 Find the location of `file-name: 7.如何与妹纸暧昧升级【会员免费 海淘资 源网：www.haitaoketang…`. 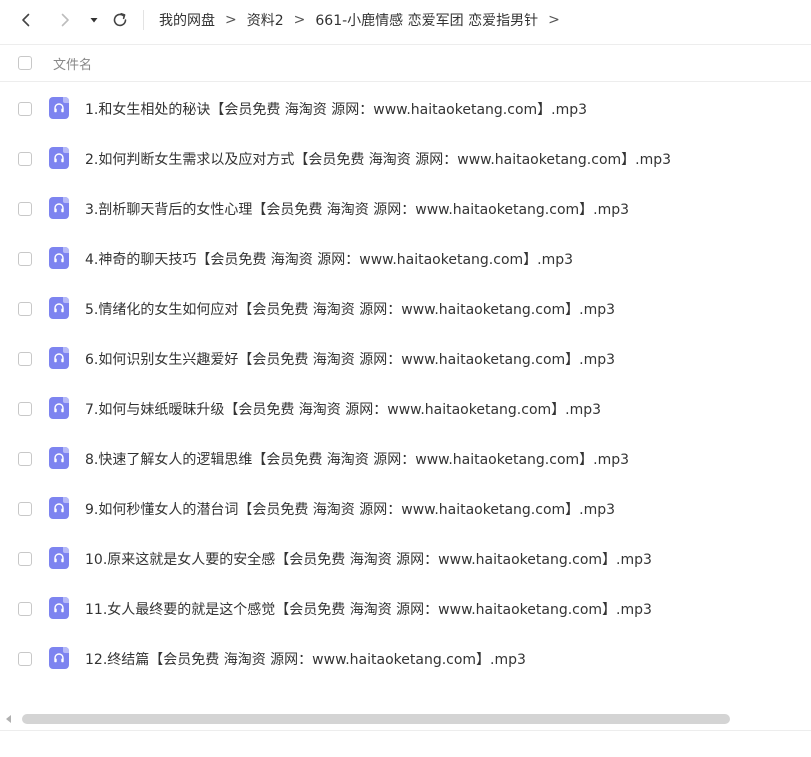

file-name: 7.如何与妹纸暧昧升级【会员免费 海淘资 源网：www.haitaoketang… is located at coordinates (343, 409).